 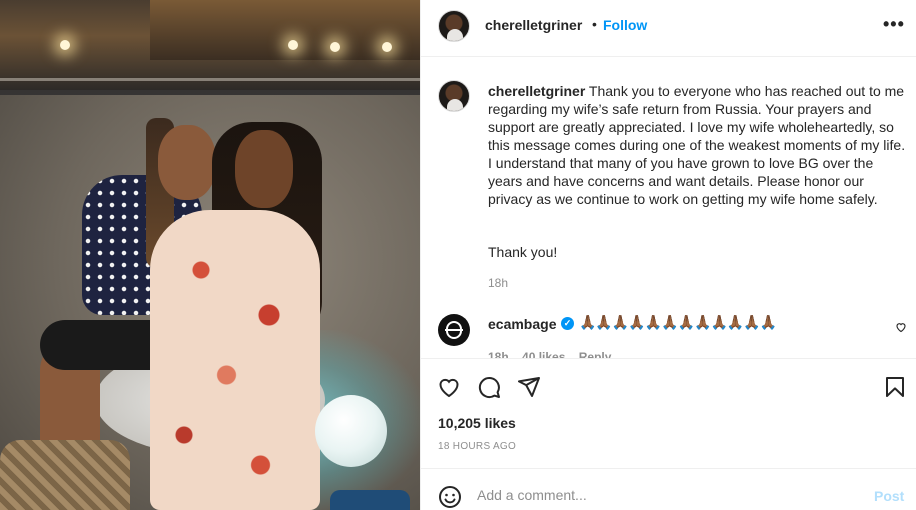 I want to click on post-actions: 10,205 likes 18 HOURS AGO, so click(x=668, y=413).